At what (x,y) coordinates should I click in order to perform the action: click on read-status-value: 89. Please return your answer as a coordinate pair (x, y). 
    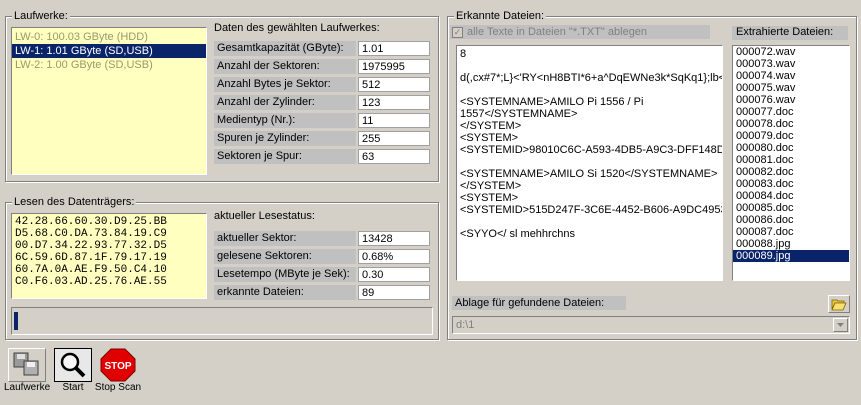
    Looking at the image, I should click on (394, 292).